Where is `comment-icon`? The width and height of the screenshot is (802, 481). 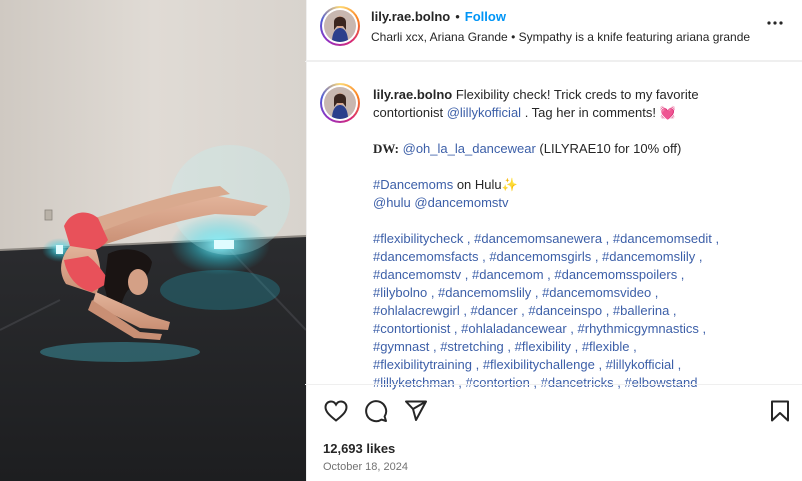
comment-icon is located at coordinates (376, 411).